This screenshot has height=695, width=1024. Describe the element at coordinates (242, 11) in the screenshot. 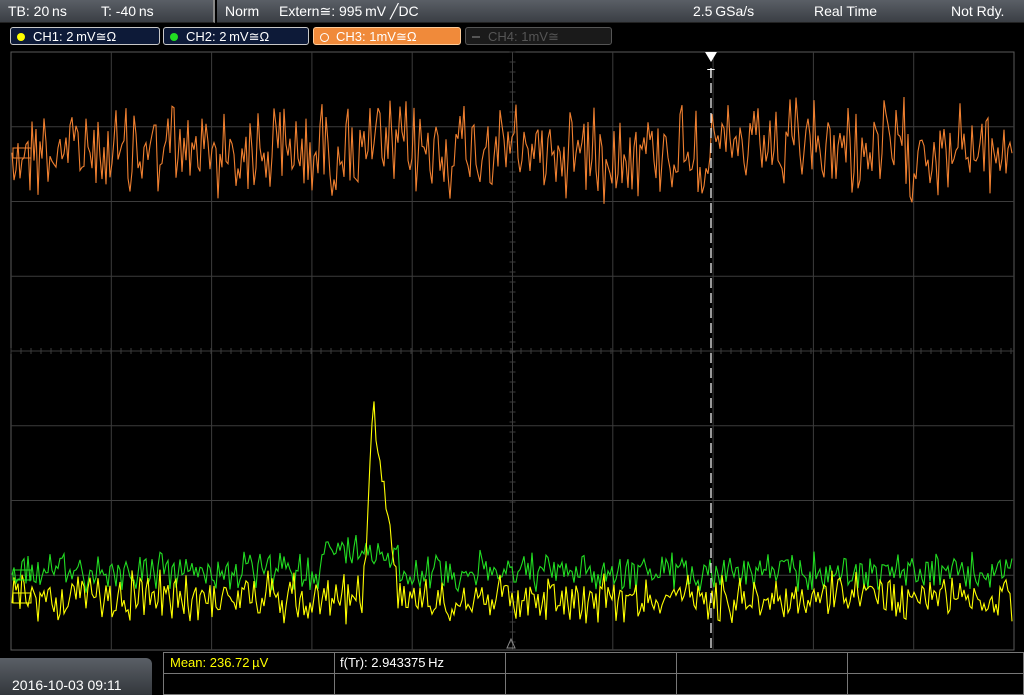

I see `trigger-mode: Norm` at that location.